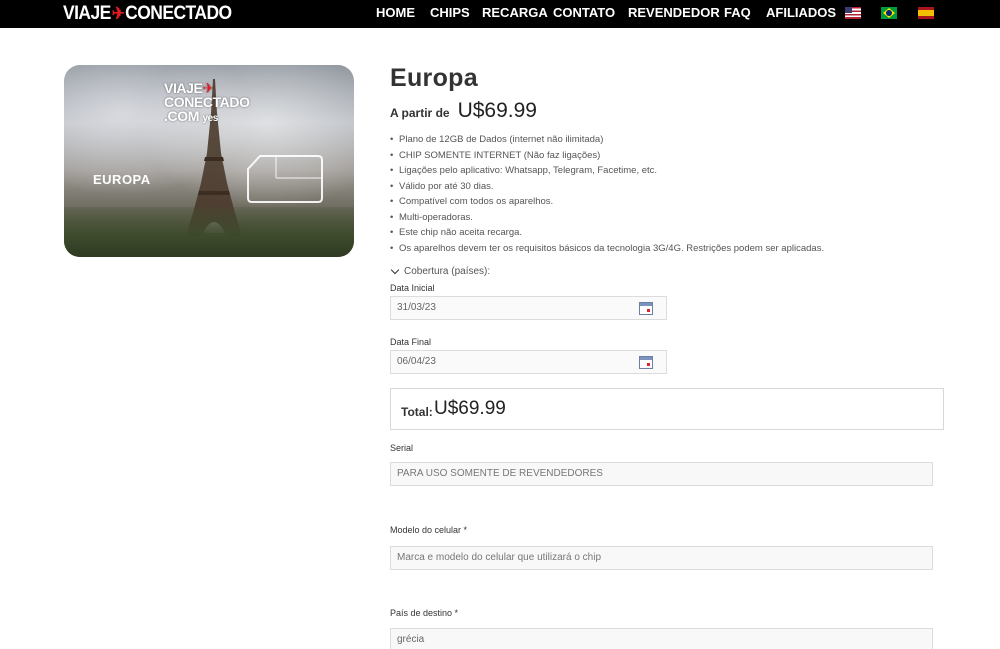 The height and width of the screenshot is (649, 1000). I want to click on list-item: Multi-operadoras., so click(607, 220).